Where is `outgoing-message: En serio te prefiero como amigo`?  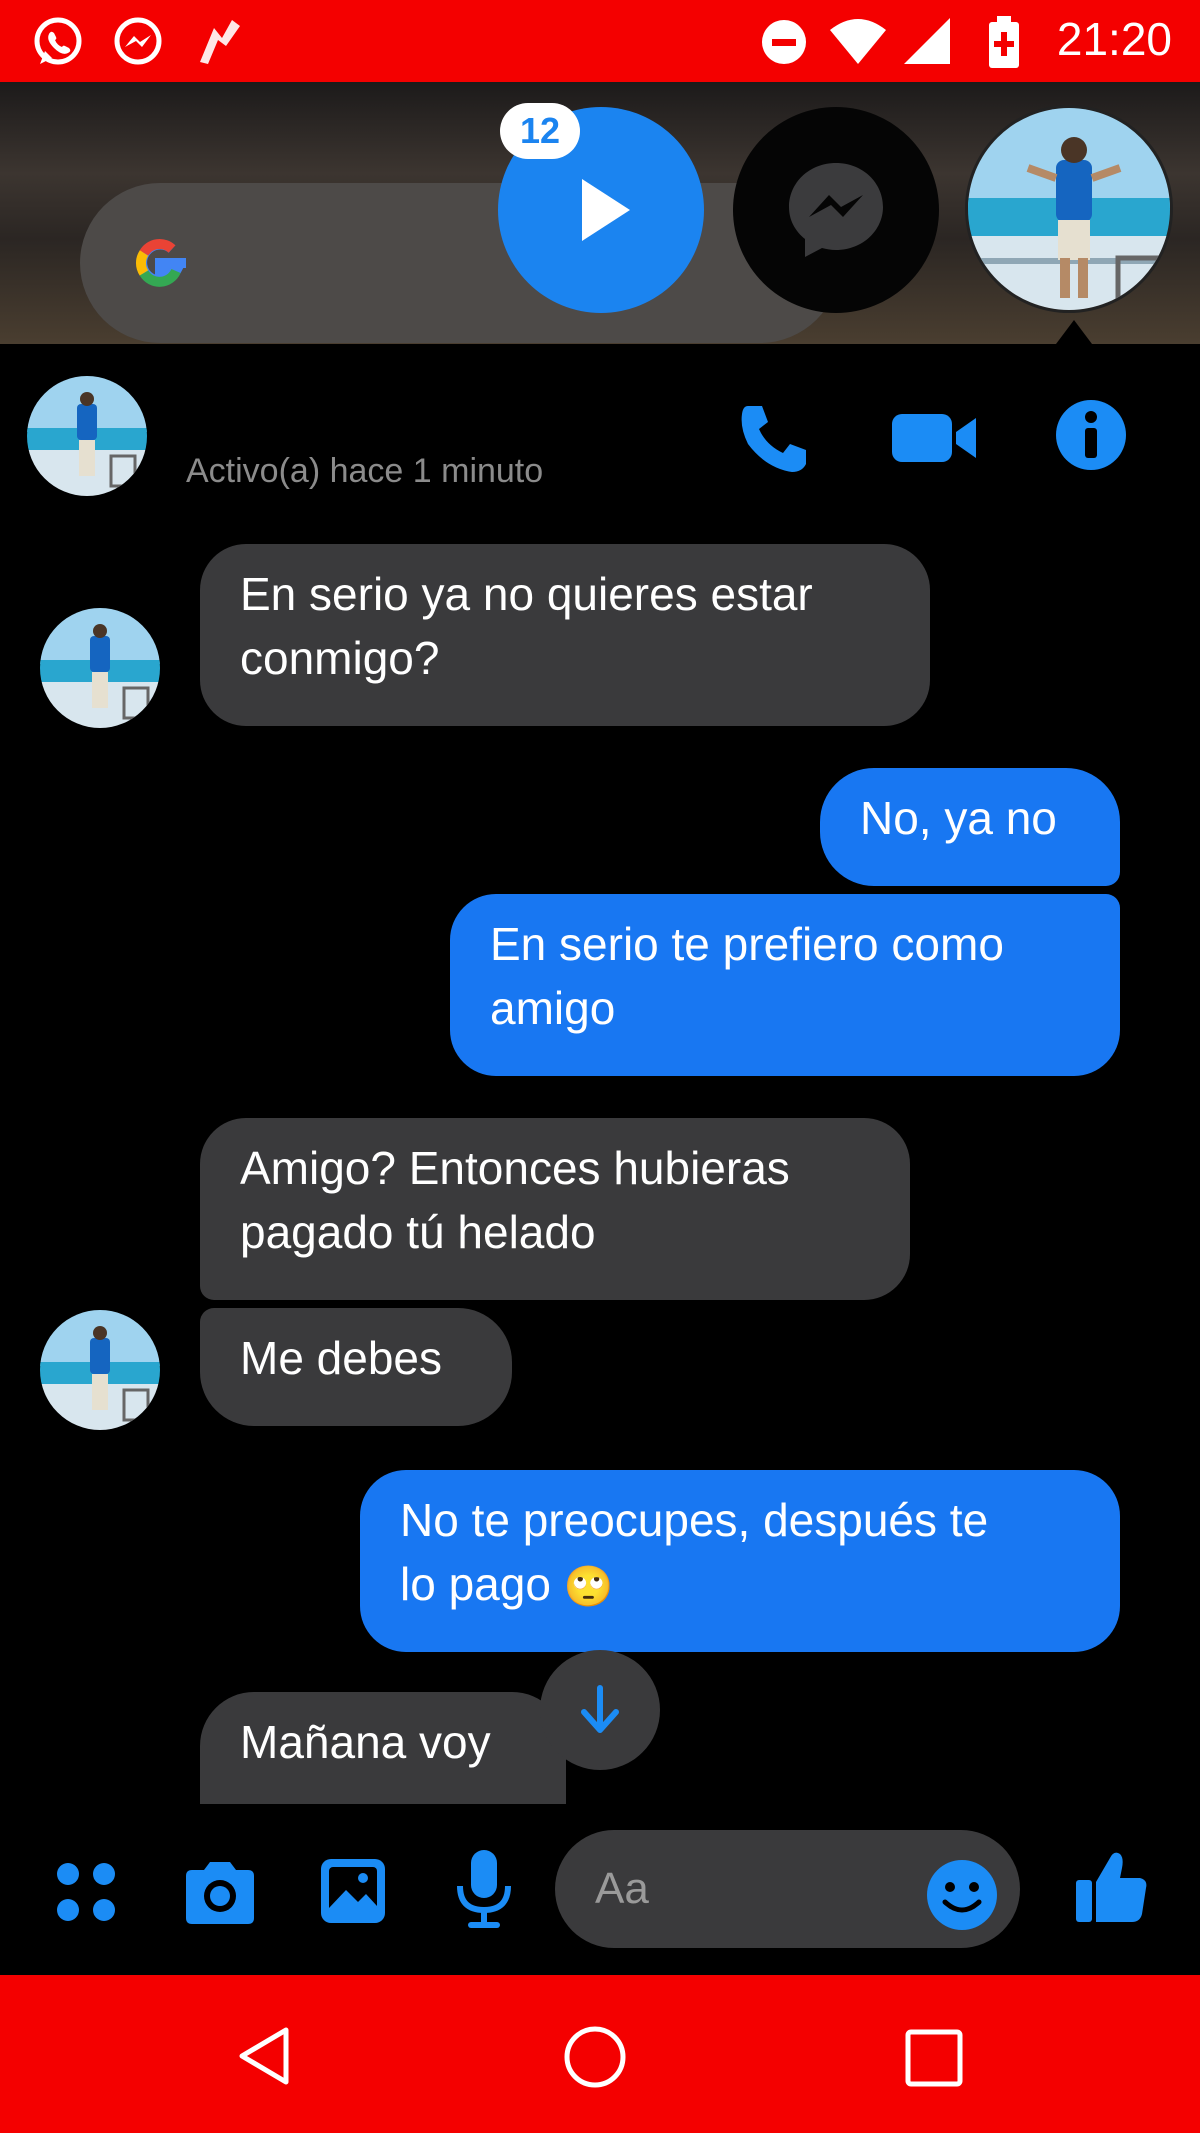
outgoing-message: En serio te prefiero como amigo is located at coordinates (785, 985).